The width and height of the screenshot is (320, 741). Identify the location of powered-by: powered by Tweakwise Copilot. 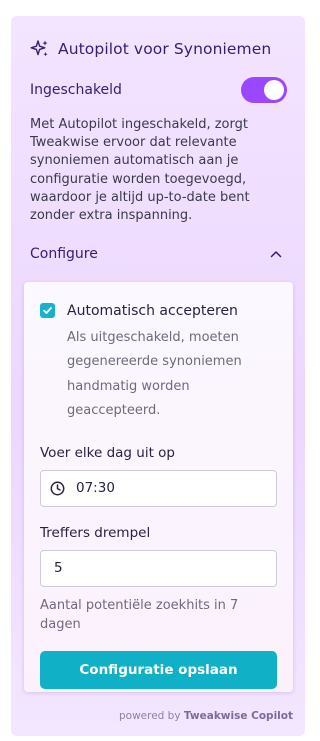
(206, 716).